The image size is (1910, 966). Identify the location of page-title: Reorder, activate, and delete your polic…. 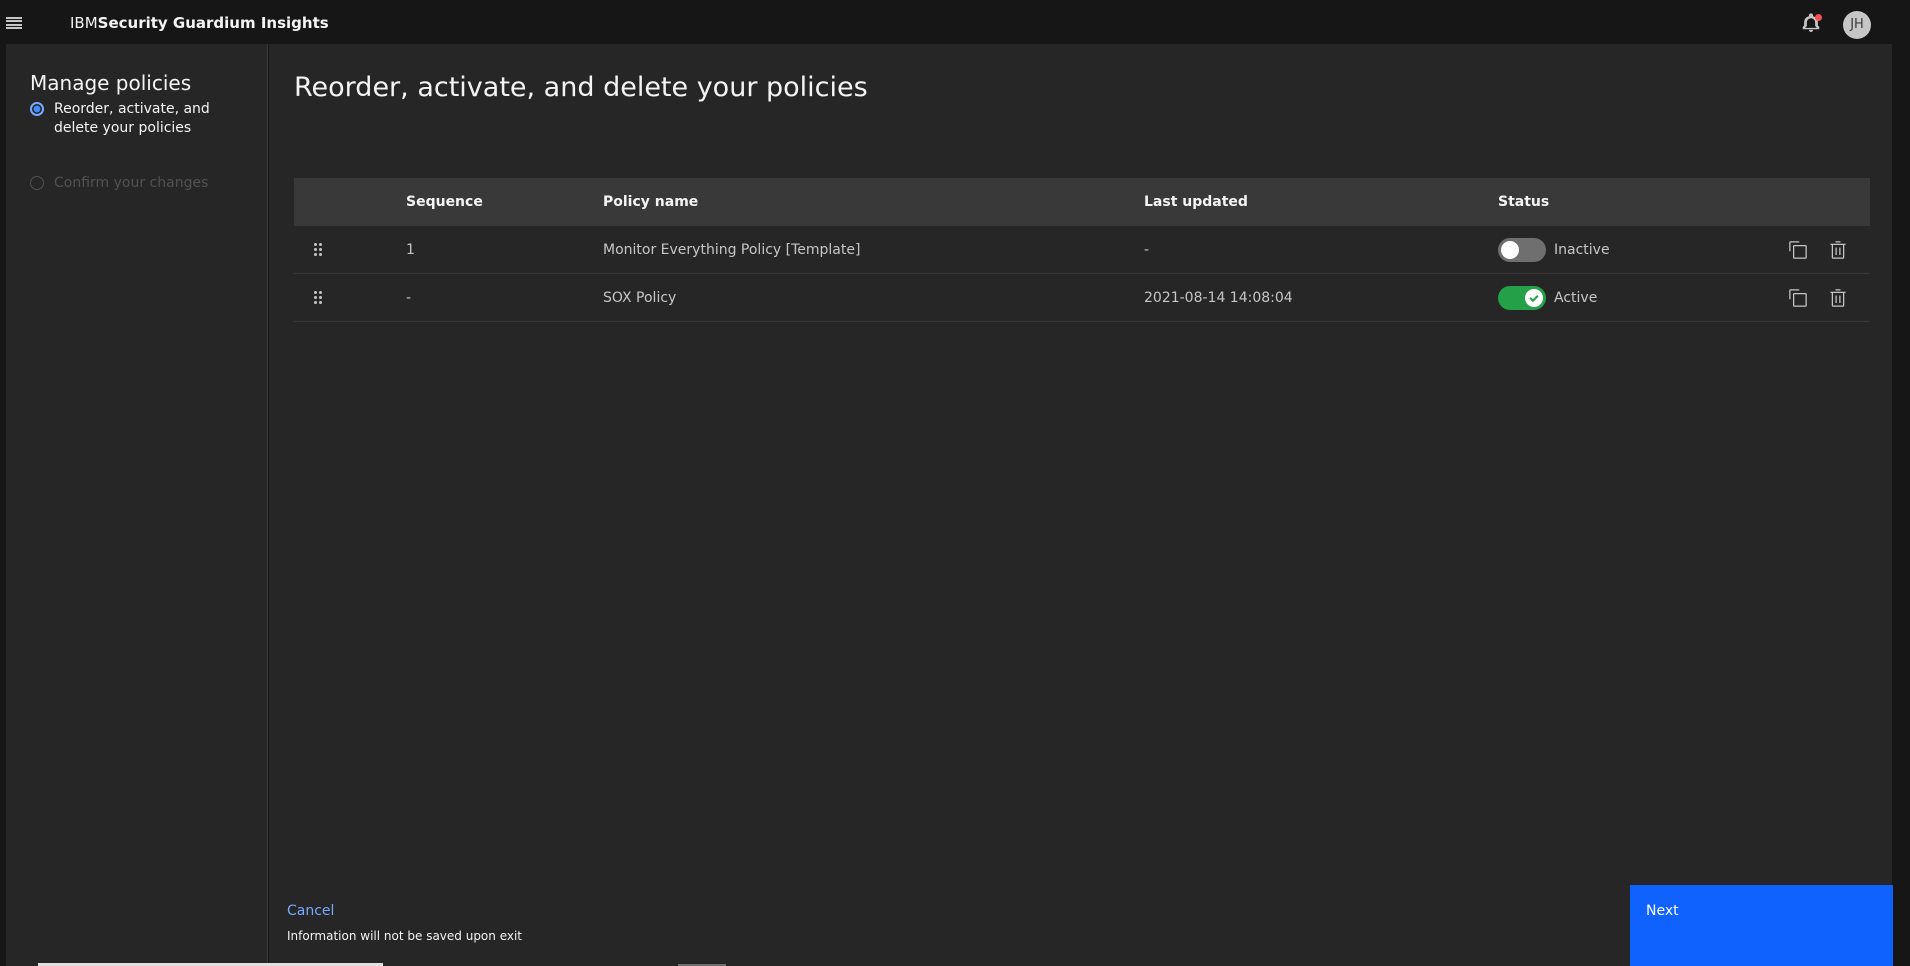
(581, 87).